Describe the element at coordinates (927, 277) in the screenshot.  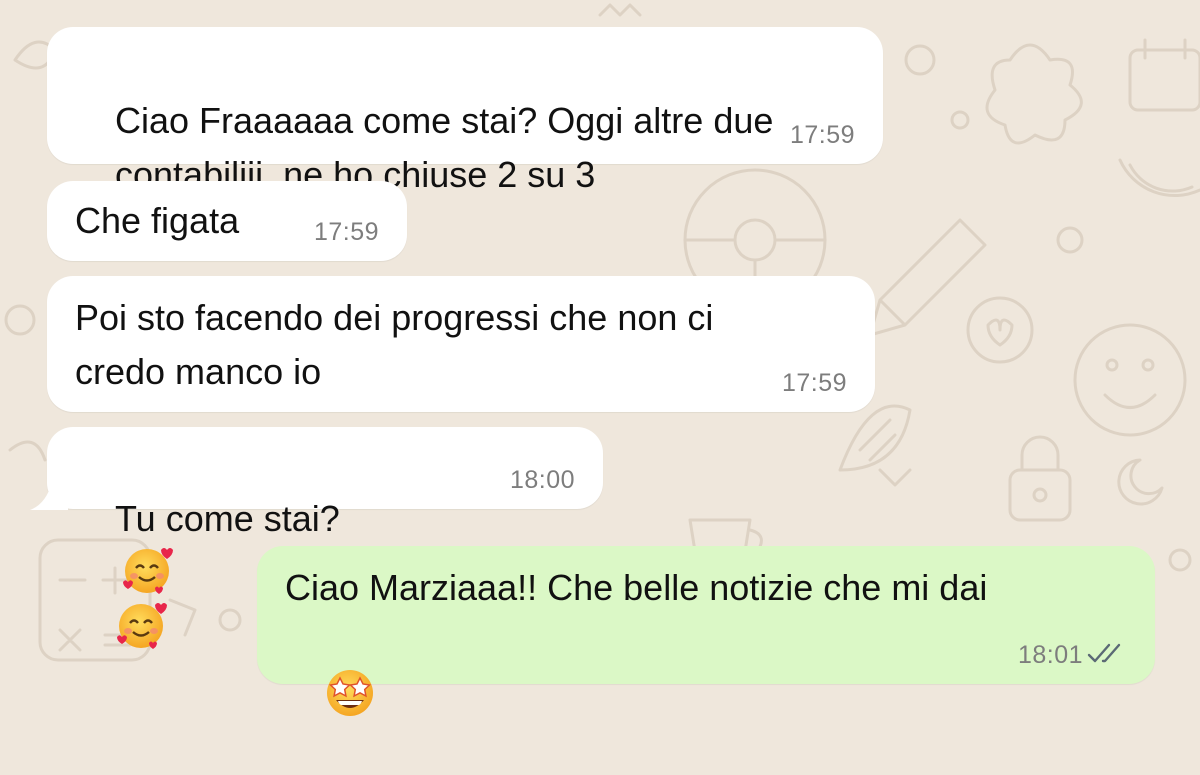
I see `pencil-doodle` at that location.